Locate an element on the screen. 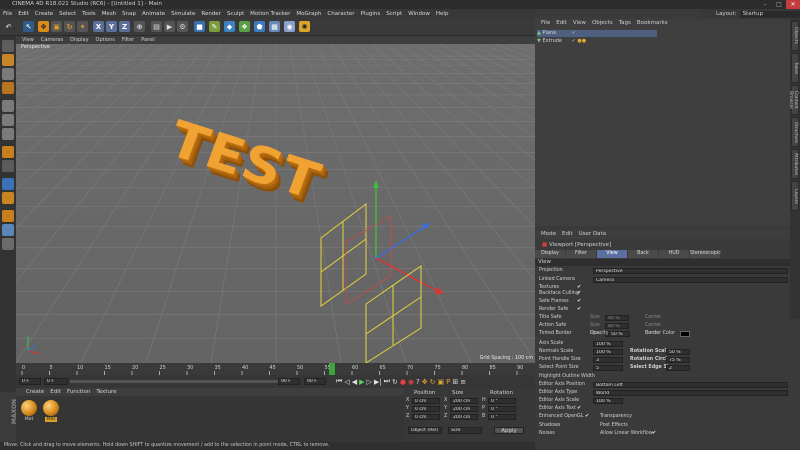 Image resolution: width=800 pixels, height=450 pixels. menu-script: Script is located at coordinates (394, 14).